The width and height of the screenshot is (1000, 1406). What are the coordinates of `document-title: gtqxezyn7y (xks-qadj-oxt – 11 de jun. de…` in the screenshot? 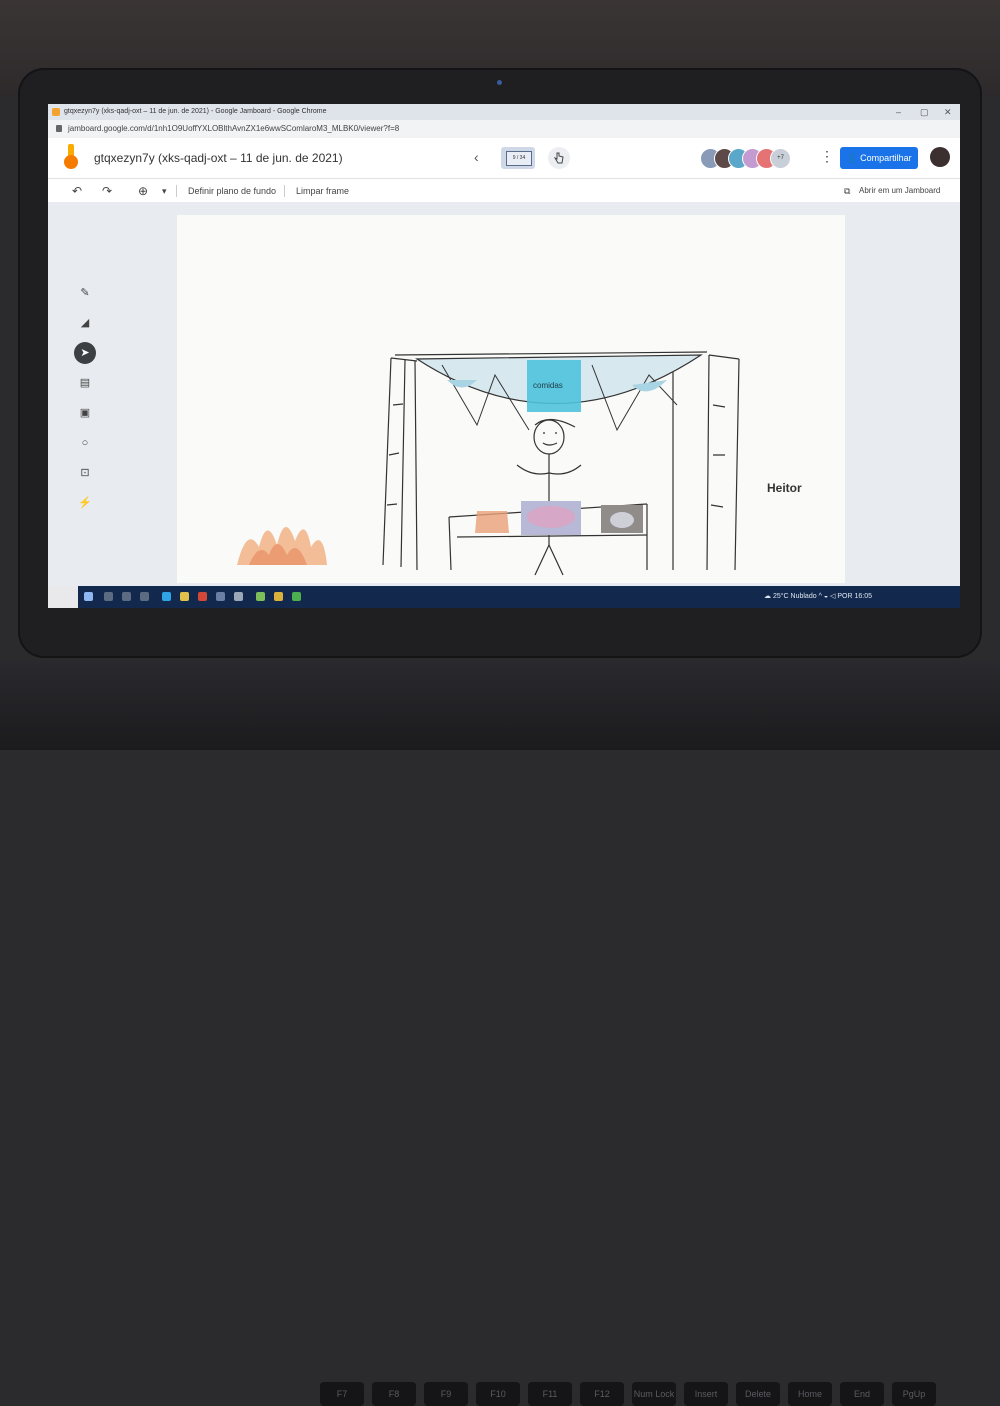 It's located at (218, 158).